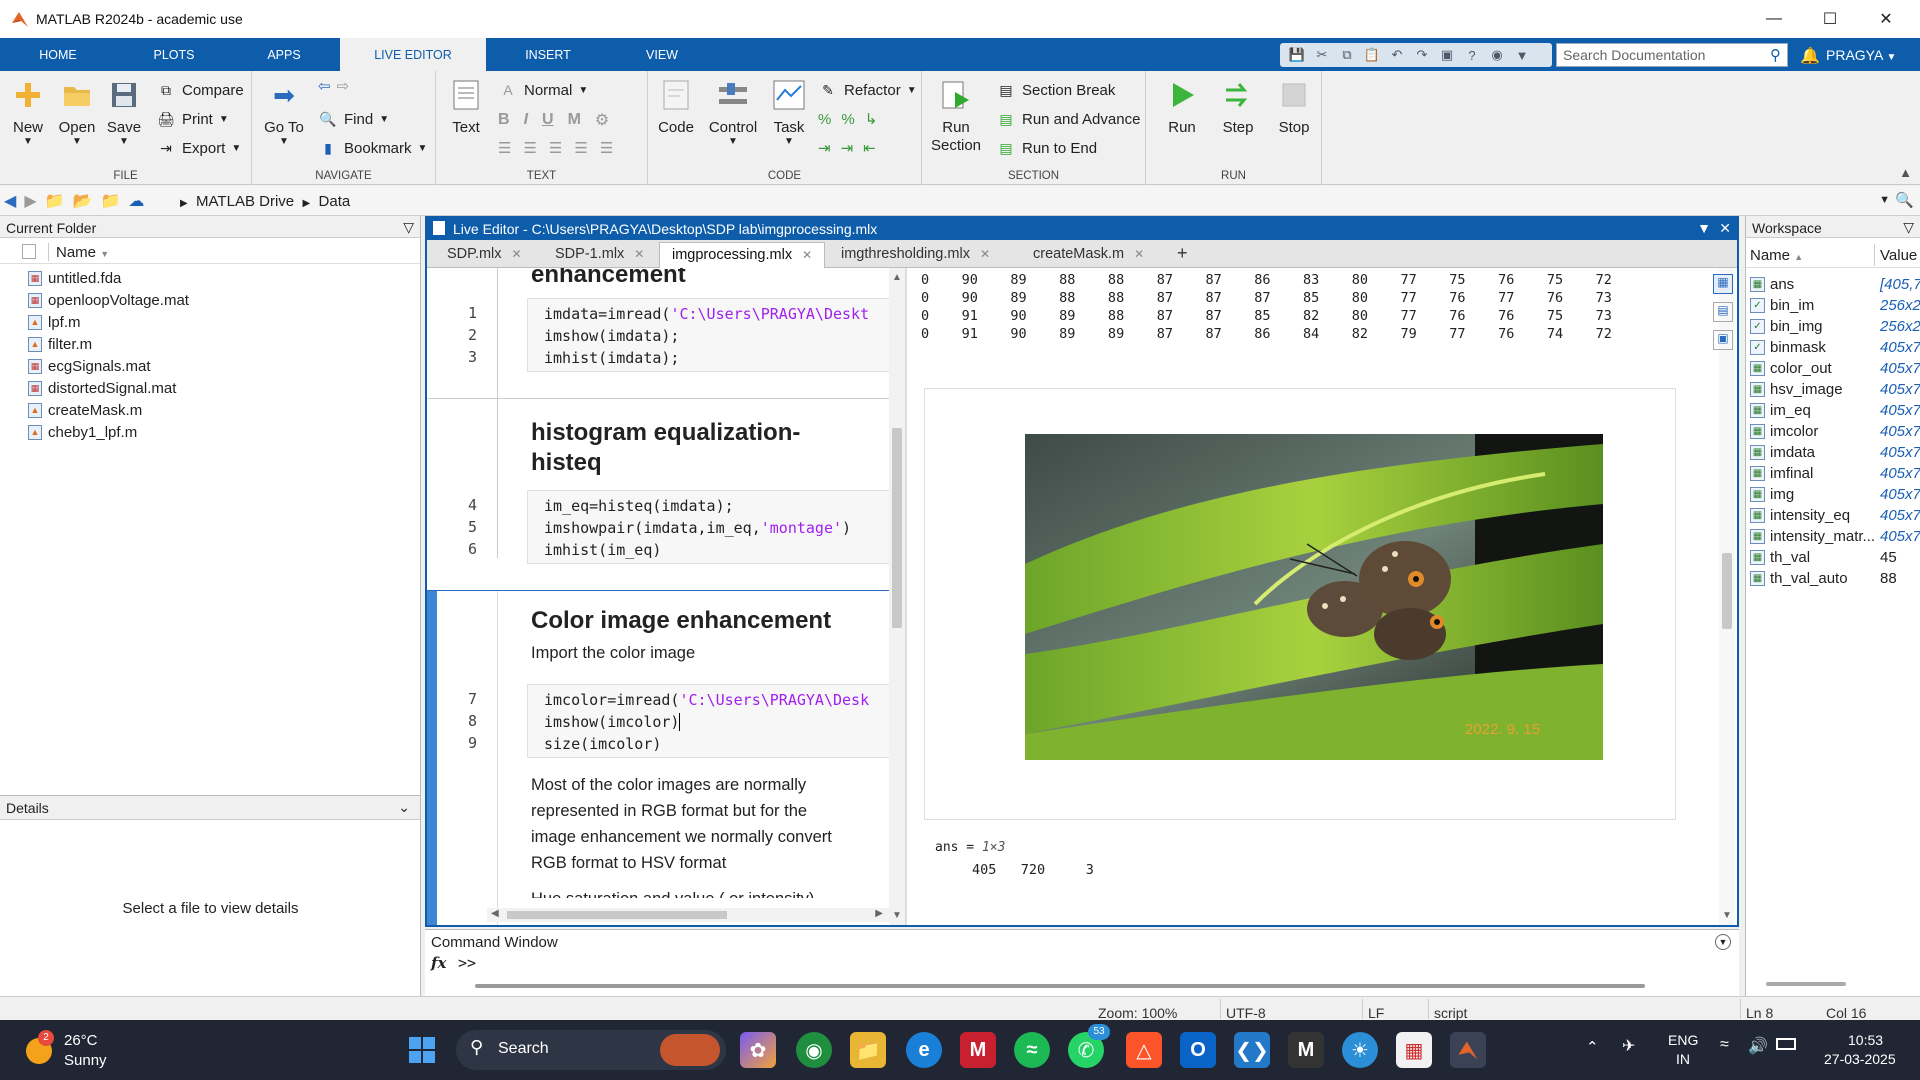 Image resolution: width=1920 pixels, height=1080 pixels. Describe the element at coordinates (1450, 1013) in the screenshot. I see `file-type-status: script` at that location.